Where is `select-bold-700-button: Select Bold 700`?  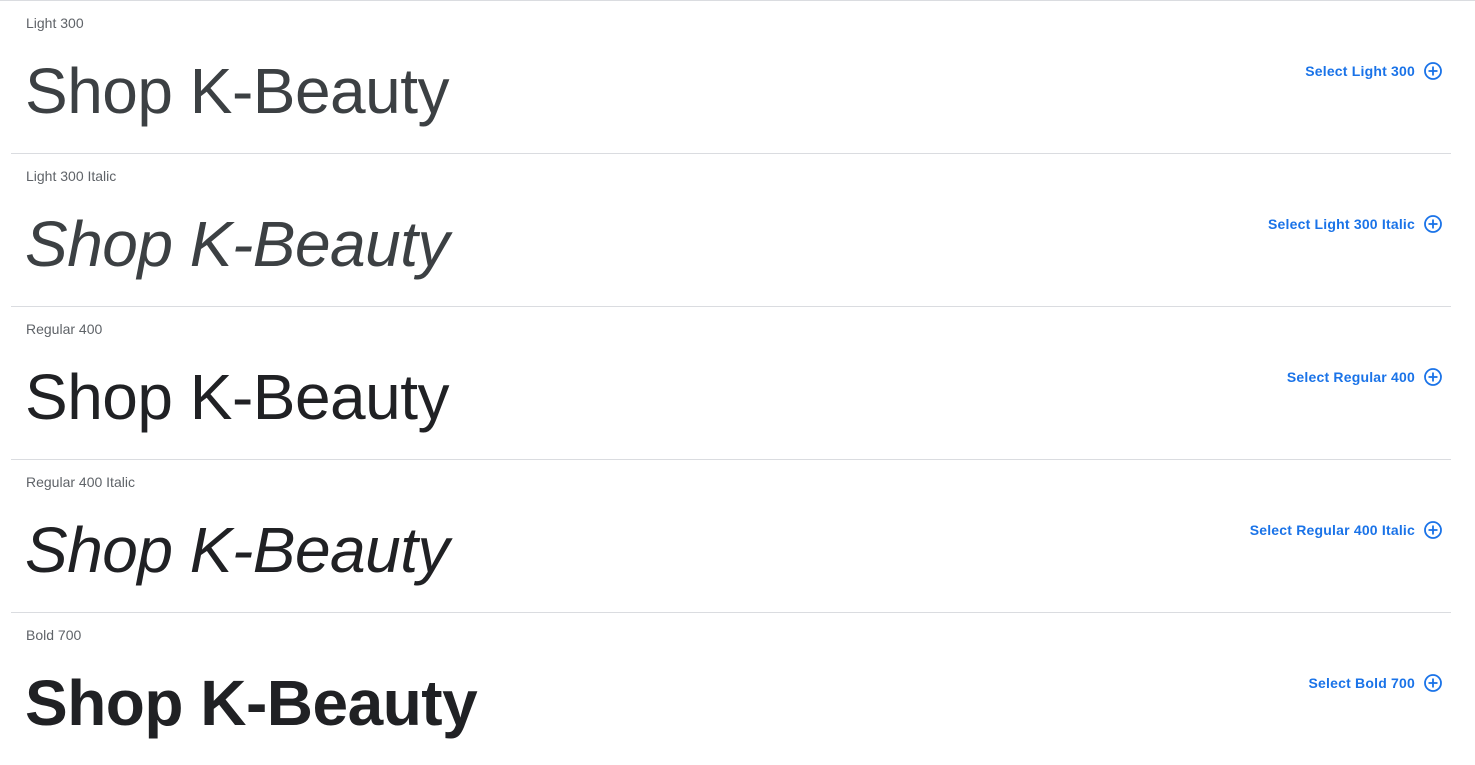 select-bold-700-button: Select Bold 700 is located at coordinates (1376, 683).